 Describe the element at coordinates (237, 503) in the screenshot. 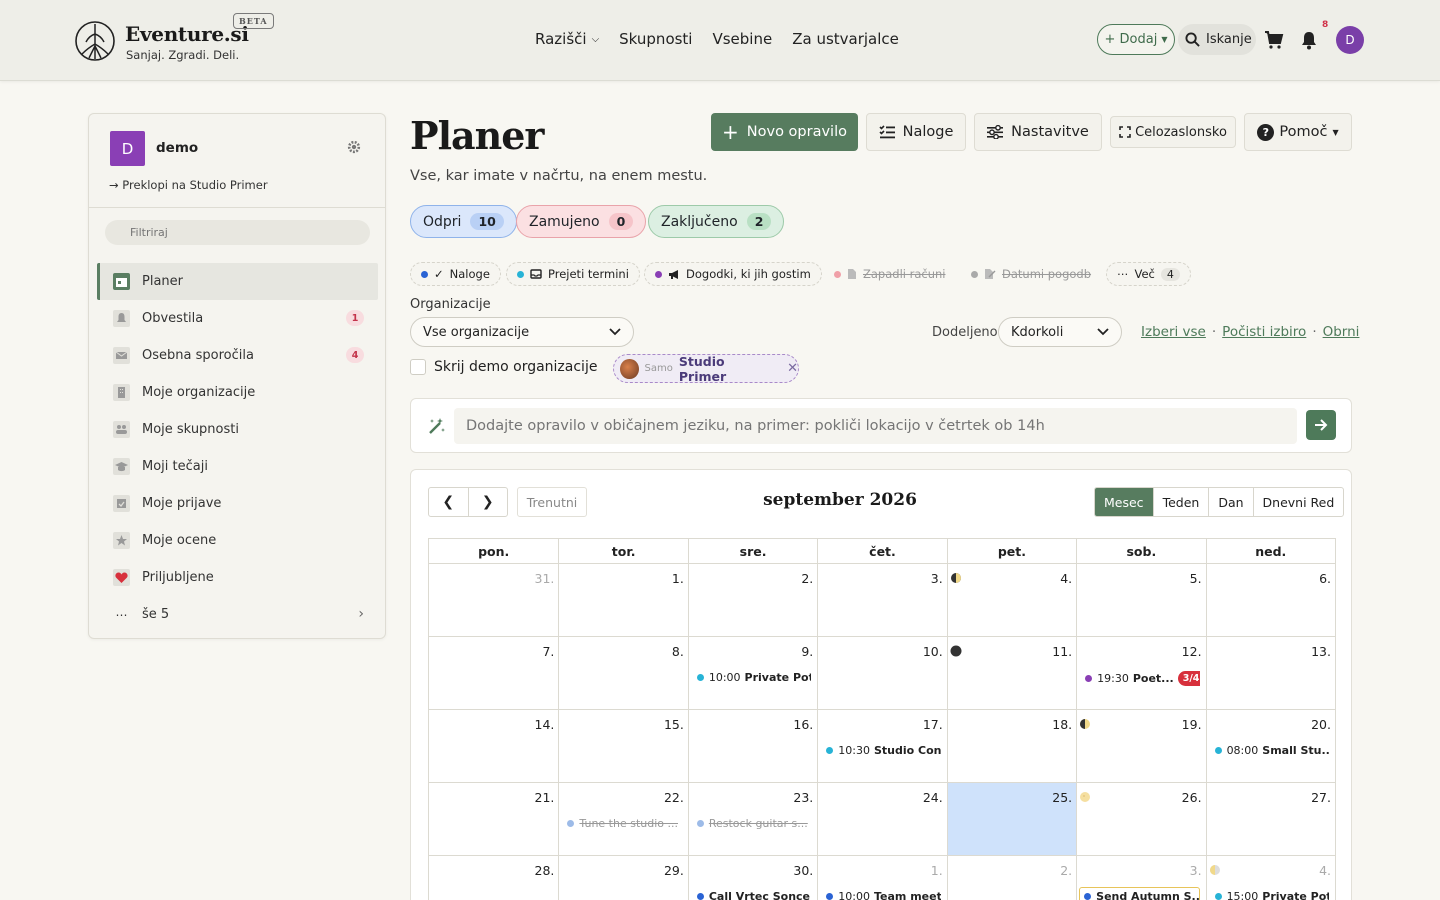

I see `sidebar-item-registrations: Moje prijave` at that location.